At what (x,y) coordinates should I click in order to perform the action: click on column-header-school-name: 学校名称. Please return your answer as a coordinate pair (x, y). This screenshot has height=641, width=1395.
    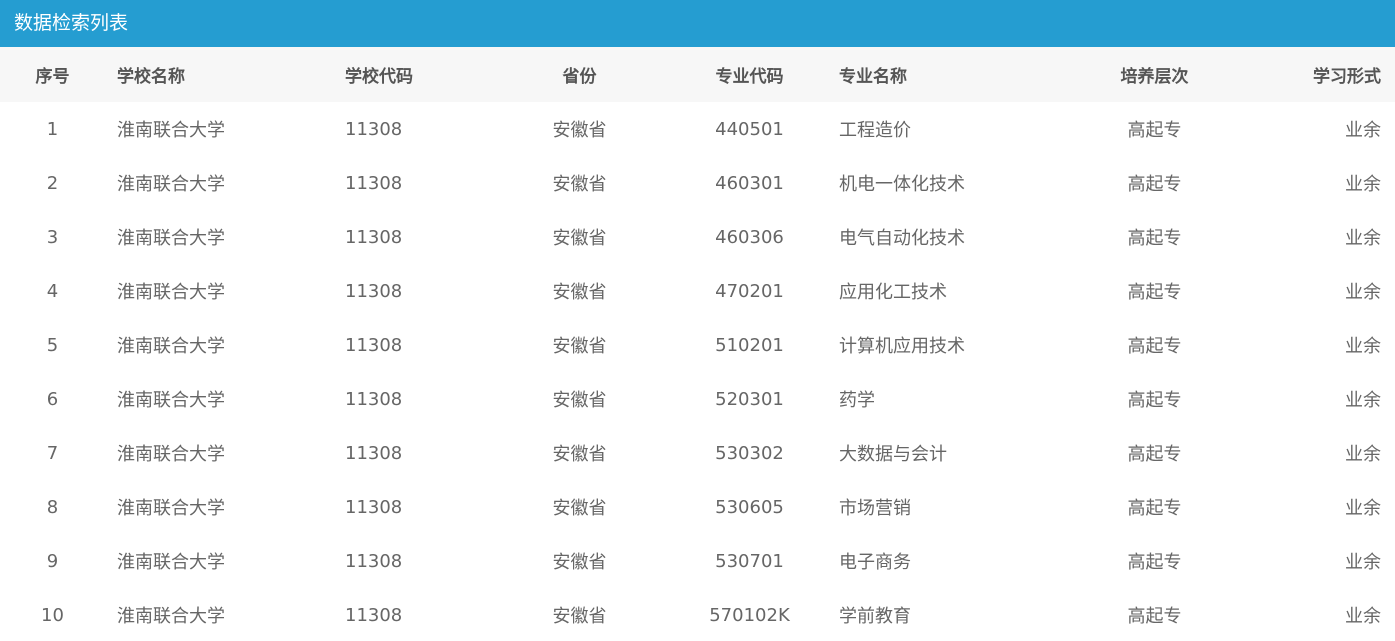
    Looking at the image, I should click on (151, 77).